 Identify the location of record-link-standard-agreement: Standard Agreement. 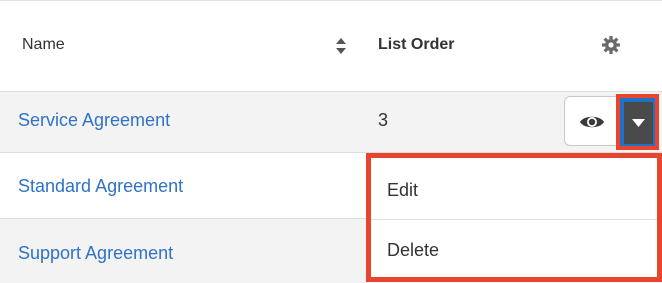
(100, 186).